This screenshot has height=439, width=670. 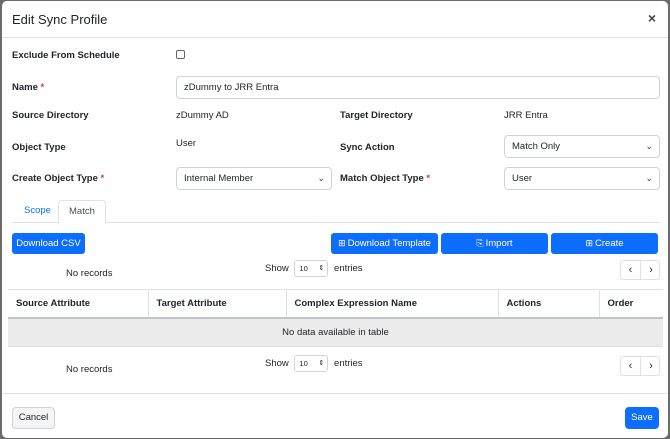 I want to click on source-directory-value: zDummy AD, so click(x=202, y=115).